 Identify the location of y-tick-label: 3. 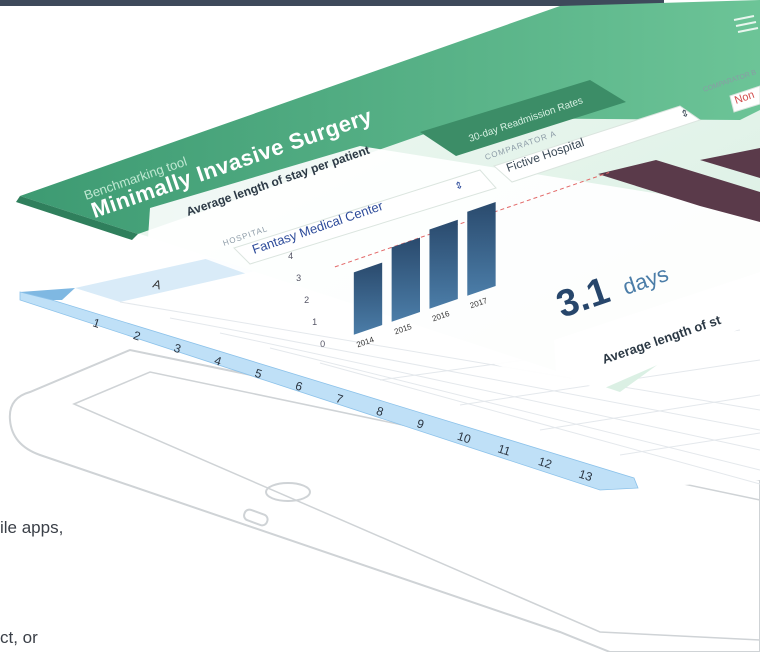
(298, 278).